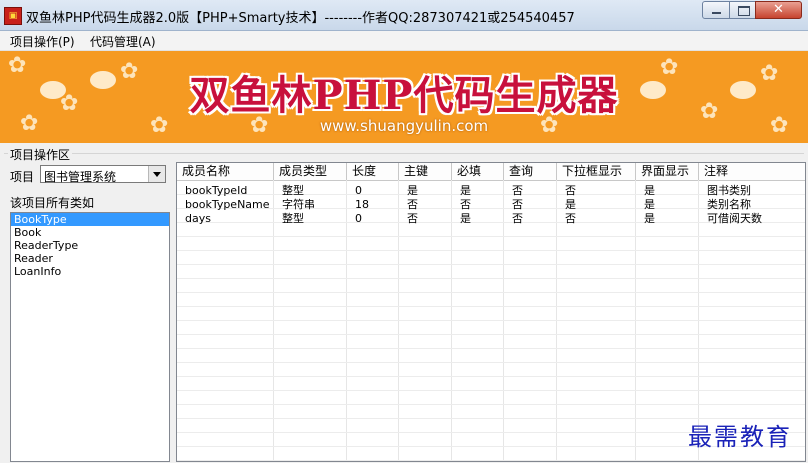 This screenshot has width=808, height=463. I want to click on close-icon: ✕, so click(778, 9).